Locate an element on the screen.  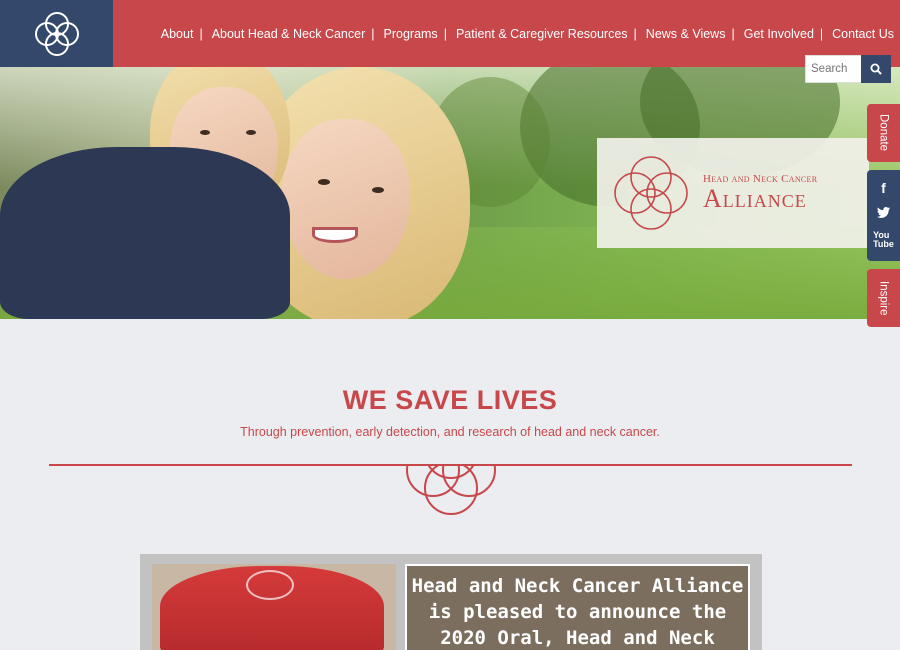
brand-title: Alliance is located at coordinates (755, 198).